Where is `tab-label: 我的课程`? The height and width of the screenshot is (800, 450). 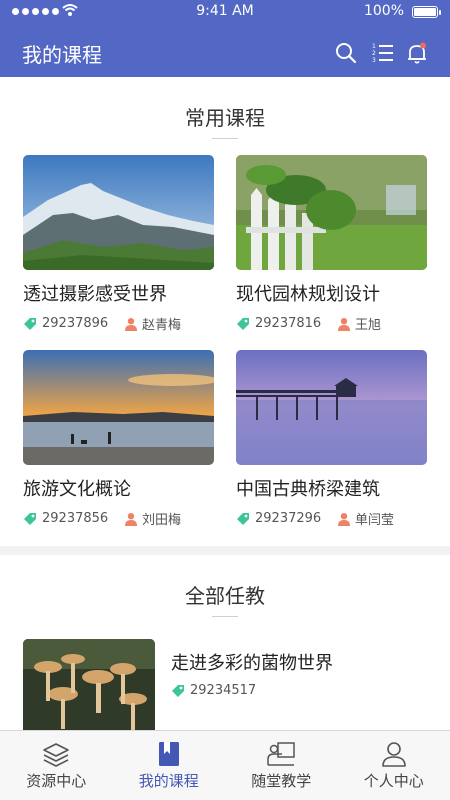 tab-label: 我的课程 is located at coordinates (168, 781).